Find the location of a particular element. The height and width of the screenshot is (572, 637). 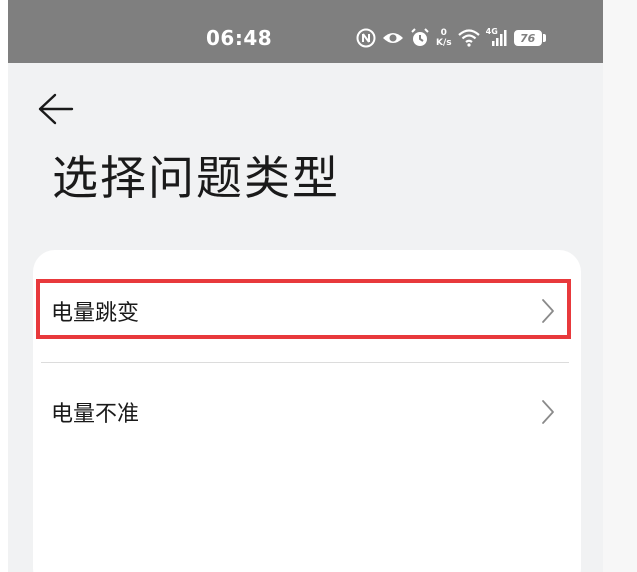

divider is located at coordinates (305, 362).